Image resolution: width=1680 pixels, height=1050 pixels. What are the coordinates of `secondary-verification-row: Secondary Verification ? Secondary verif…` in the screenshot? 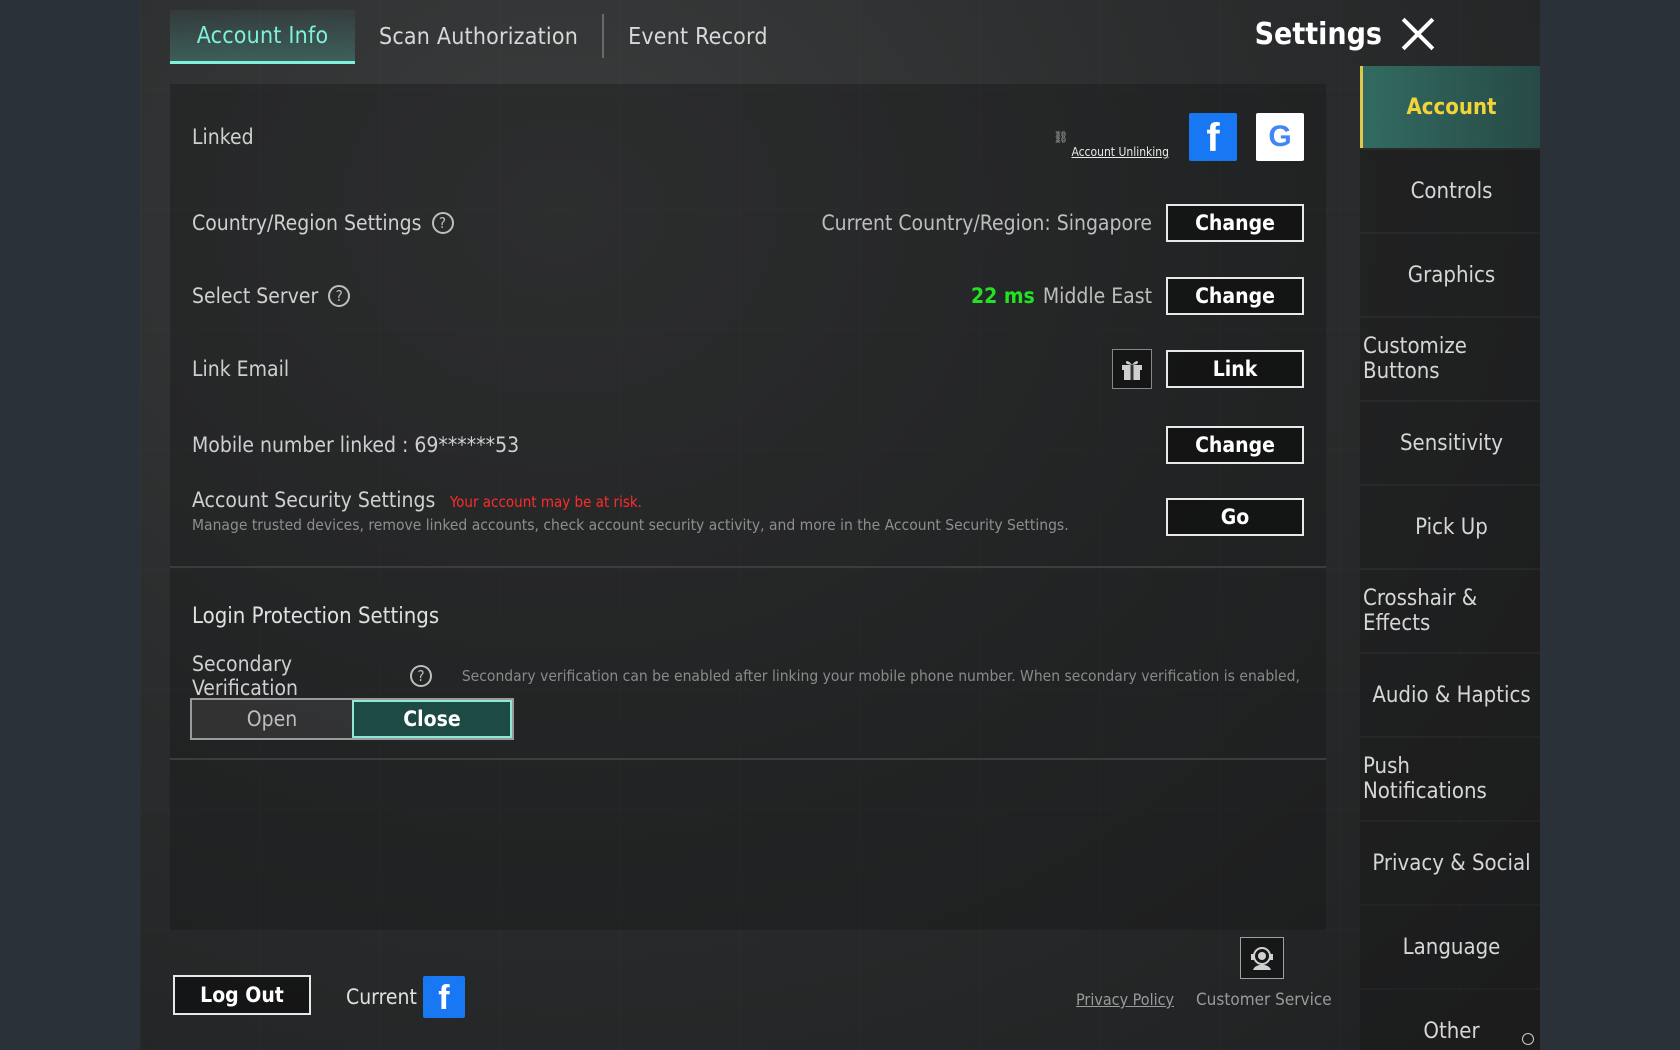 It's located at (748, 676).